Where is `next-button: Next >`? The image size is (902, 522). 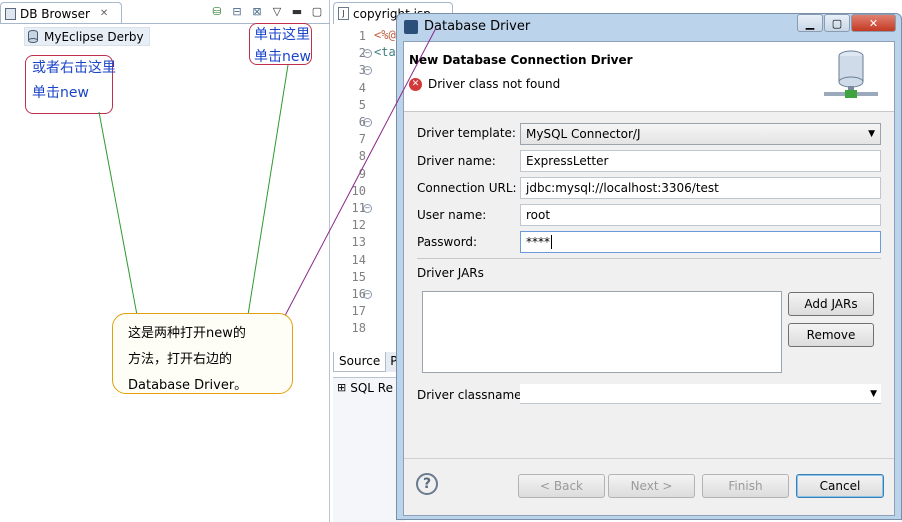
next-button: Next > is located at coordinates (651, 486).